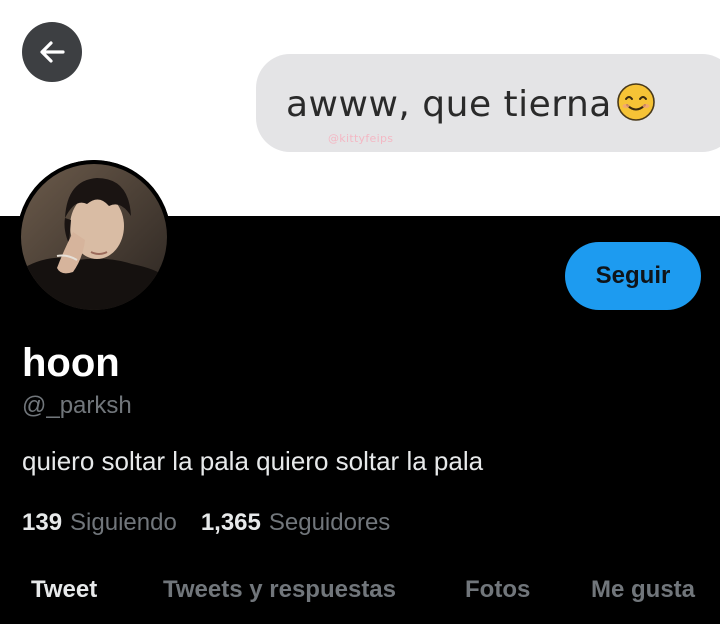 The height and width of the screenshot is (624, 720). What do you see at coordinates (123, 522) in the screenshot?
I see `following-label: Siguiendo` at bounding box center [123, 522].